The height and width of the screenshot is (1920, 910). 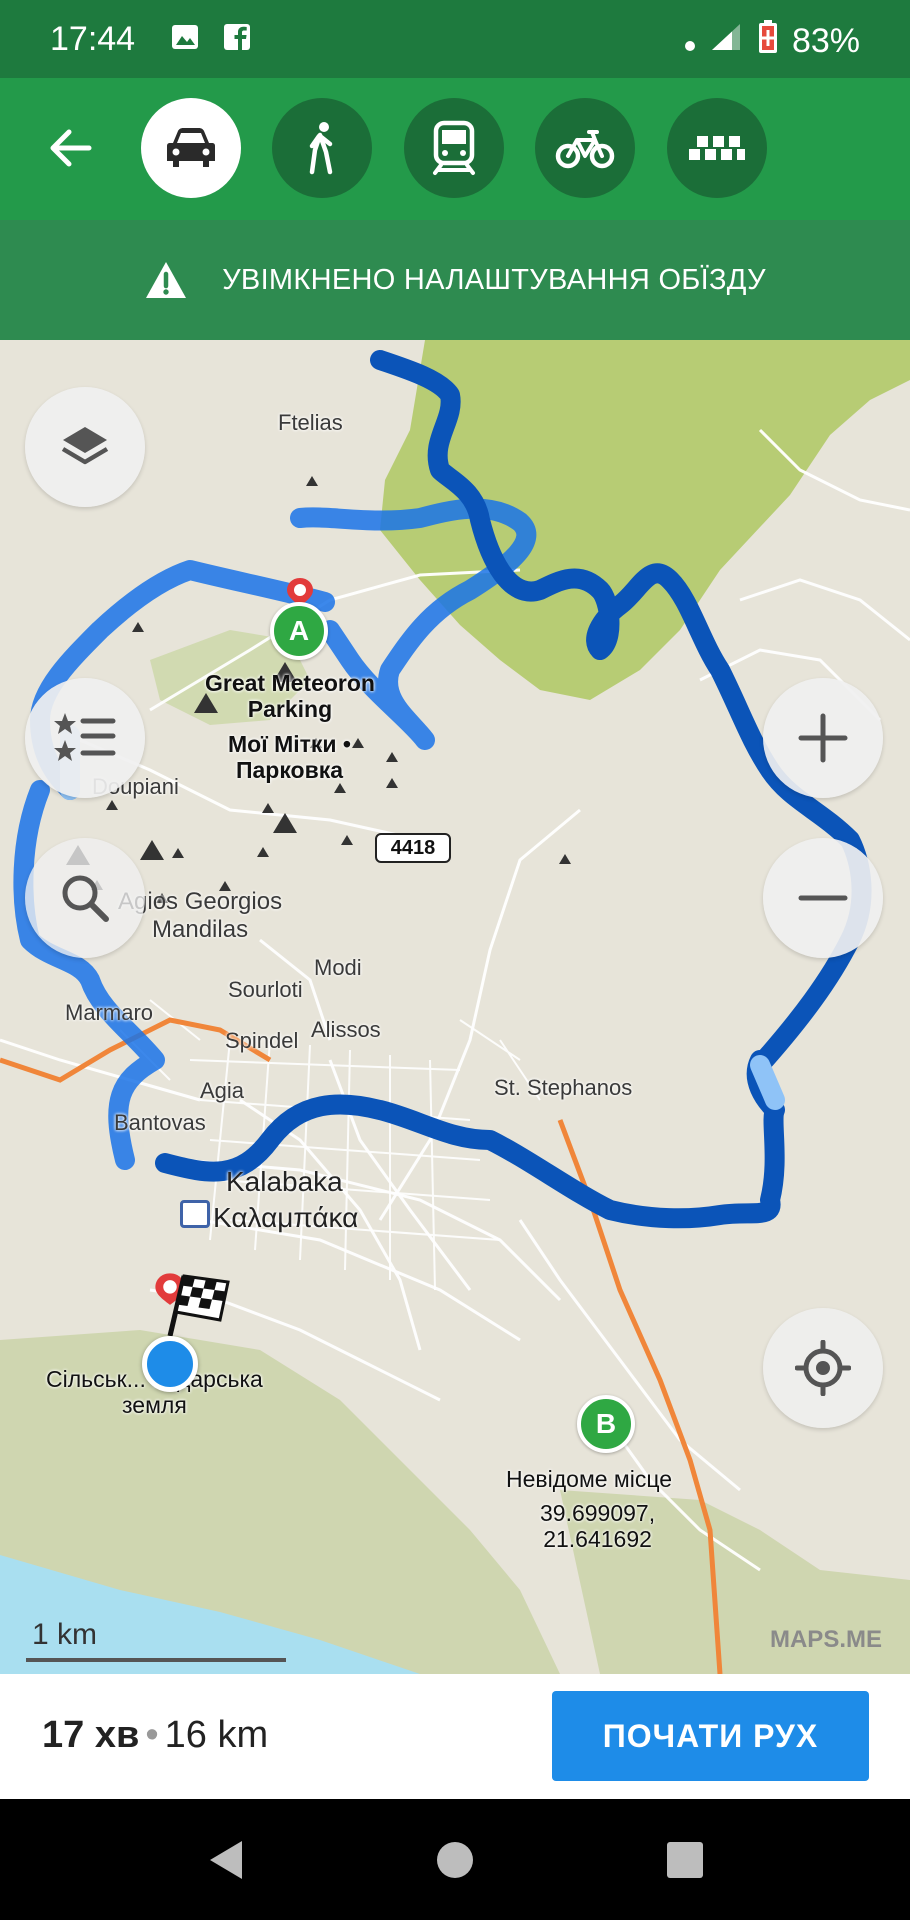 What do you see at coordinates (262, 1040) in the screenshot?
I see `label-spindel: Spindel` at bounding box center [262, 1040].